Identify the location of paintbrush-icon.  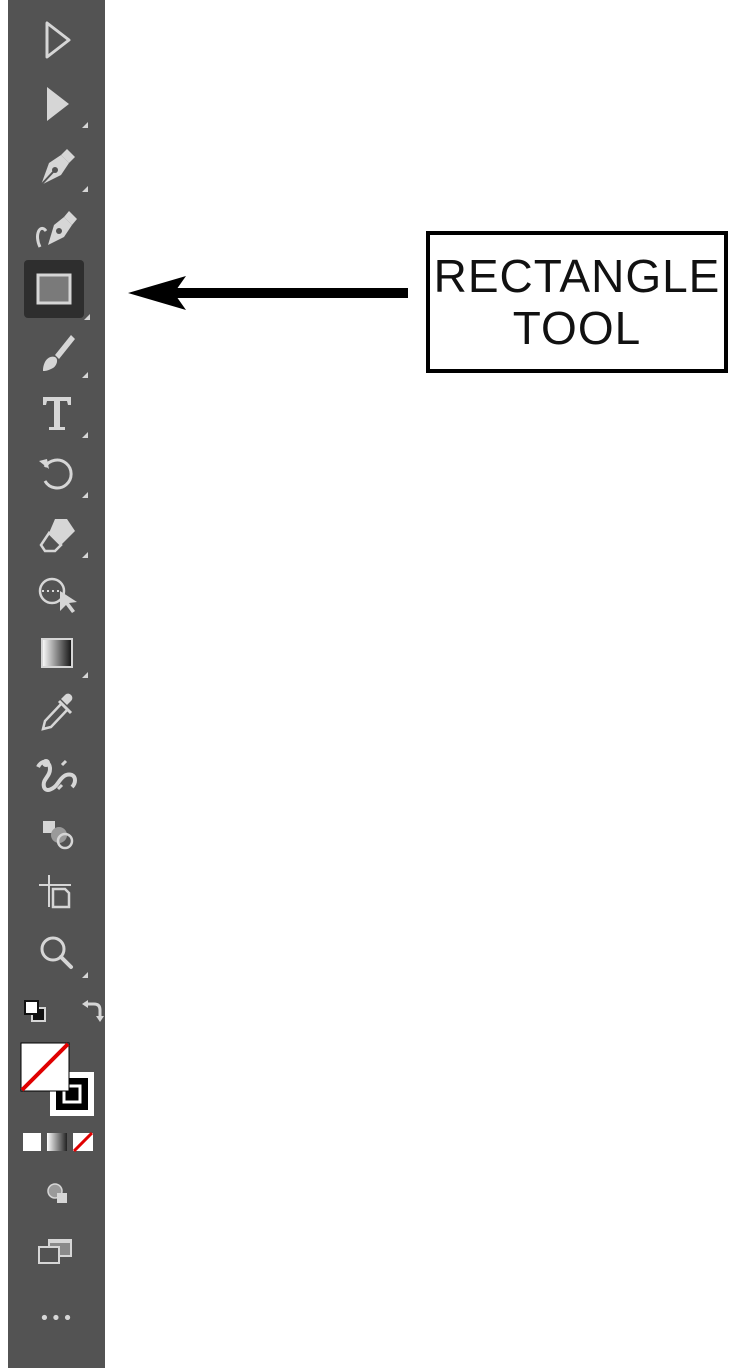
(59, 353).